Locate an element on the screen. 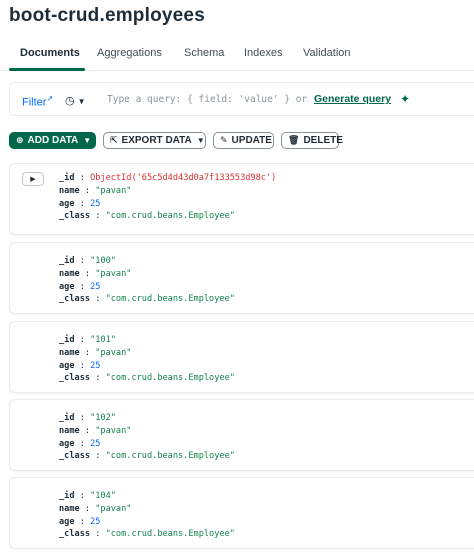 This screenshot has width=474, height=555. plus-circle-icon: ⊕ is located at coordinates (20, 140).